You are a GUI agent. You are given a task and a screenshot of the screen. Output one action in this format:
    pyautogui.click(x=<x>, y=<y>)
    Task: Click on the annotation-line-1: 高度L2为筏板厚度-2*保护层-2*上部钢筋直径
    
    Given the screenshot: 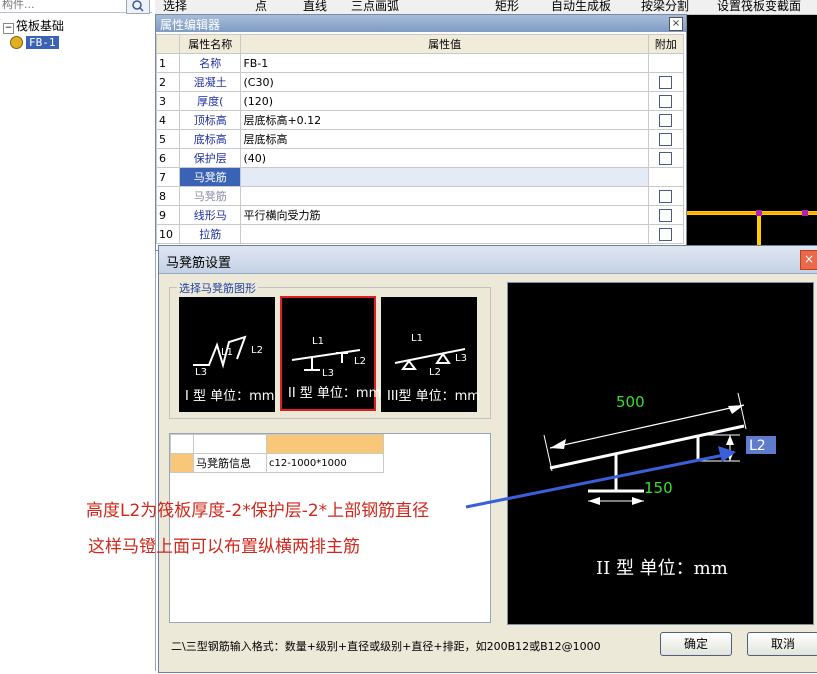 What is the action you would take?
    pyautogui.click(x=258, y=511)
    